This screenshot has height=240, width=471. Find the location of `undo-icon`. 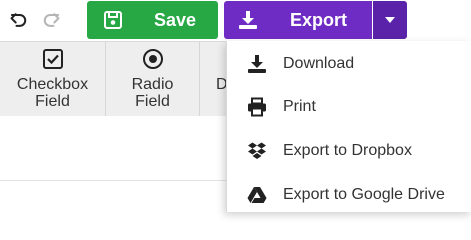

undo-icon is located at coordinates (18, 20).